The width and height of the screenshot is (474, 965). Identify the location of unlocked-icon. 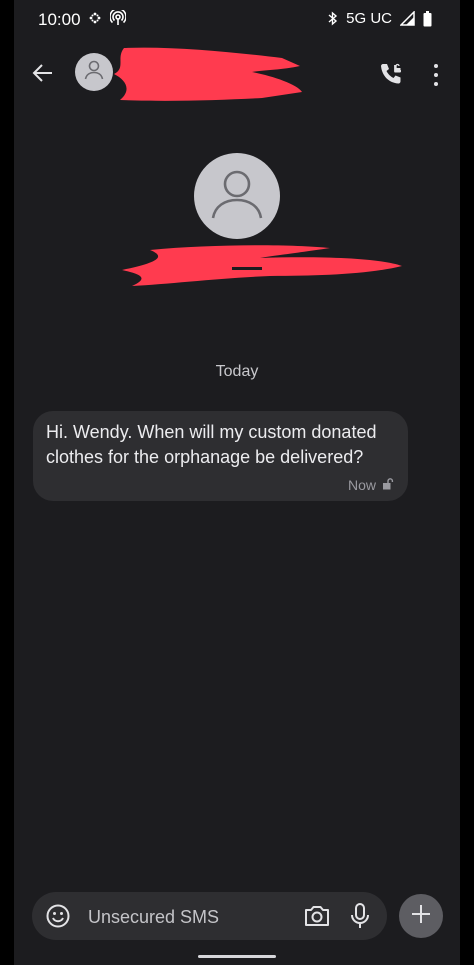
(388, 485).